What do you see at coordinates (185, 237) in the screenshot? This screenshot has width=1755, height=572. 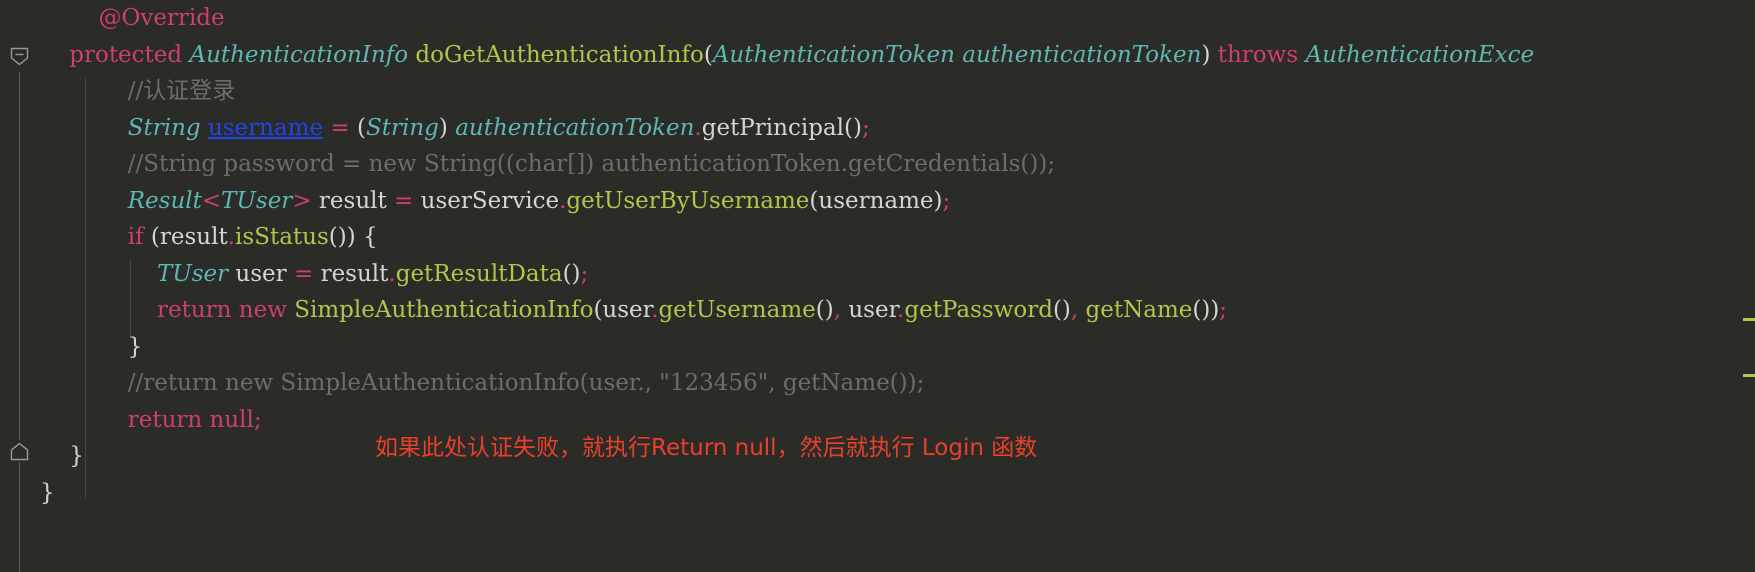 I see `code-token: (result` at bounding box center [185, 237].